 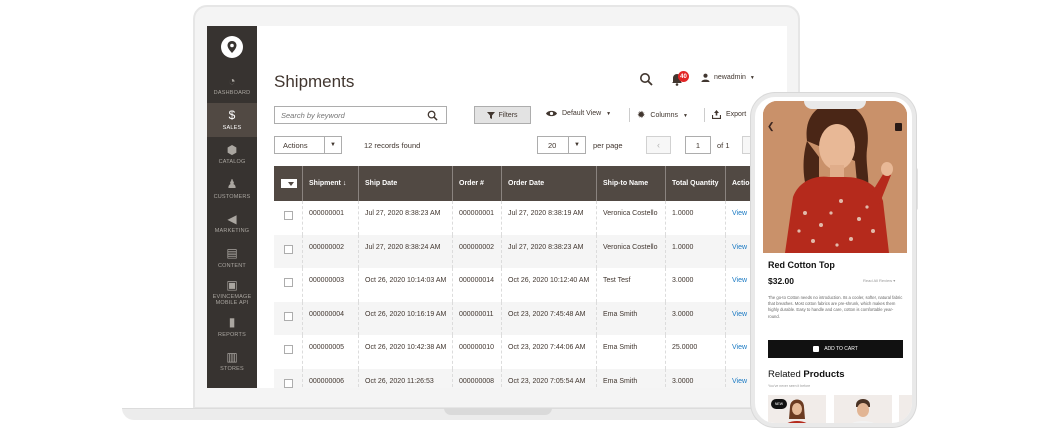 I want to click on page-title: Shipments, so click(x=314, y=81).